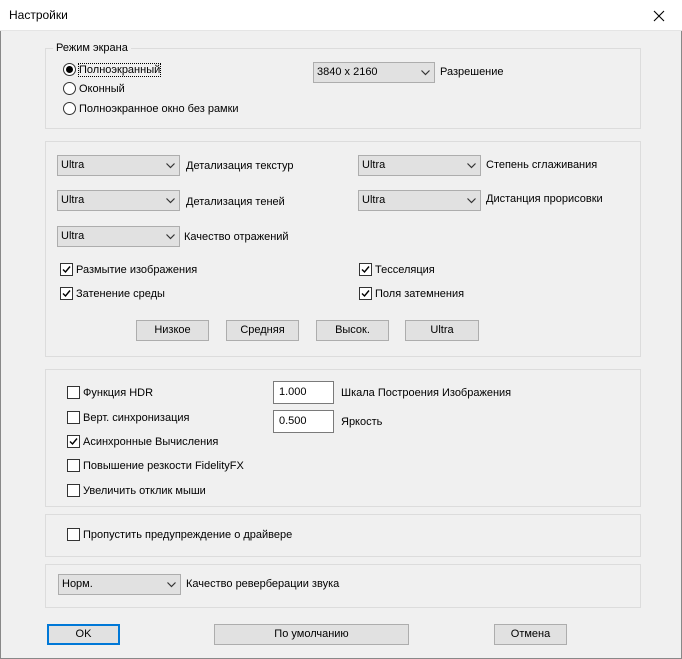  I want to click on radio-windowed: Оконный, so click(94, 88).